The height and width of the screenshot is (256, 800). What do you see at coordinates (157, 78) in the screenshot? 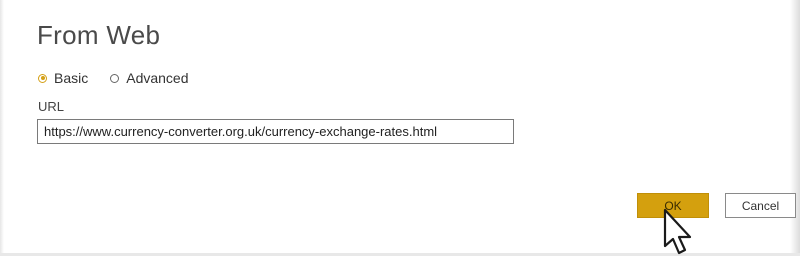
I see `advanced-radio-label: Advanced` at bounding box center [157, 78].